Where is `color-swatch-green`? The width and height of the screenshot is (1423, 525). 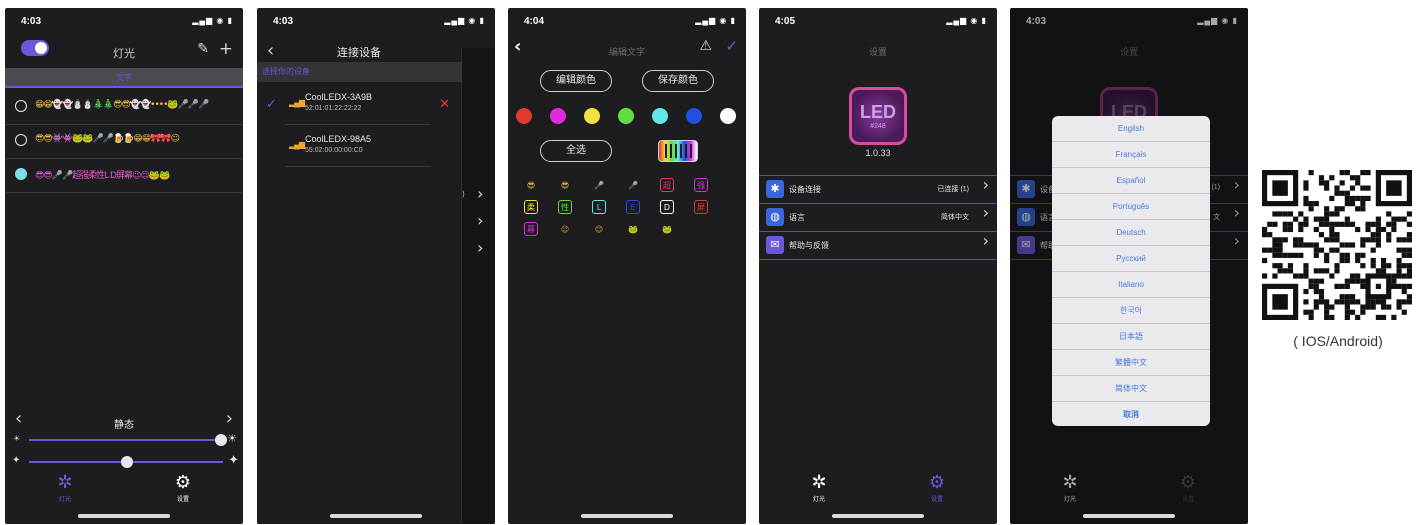 color-swatch-green is located at coordinates (626, 116).